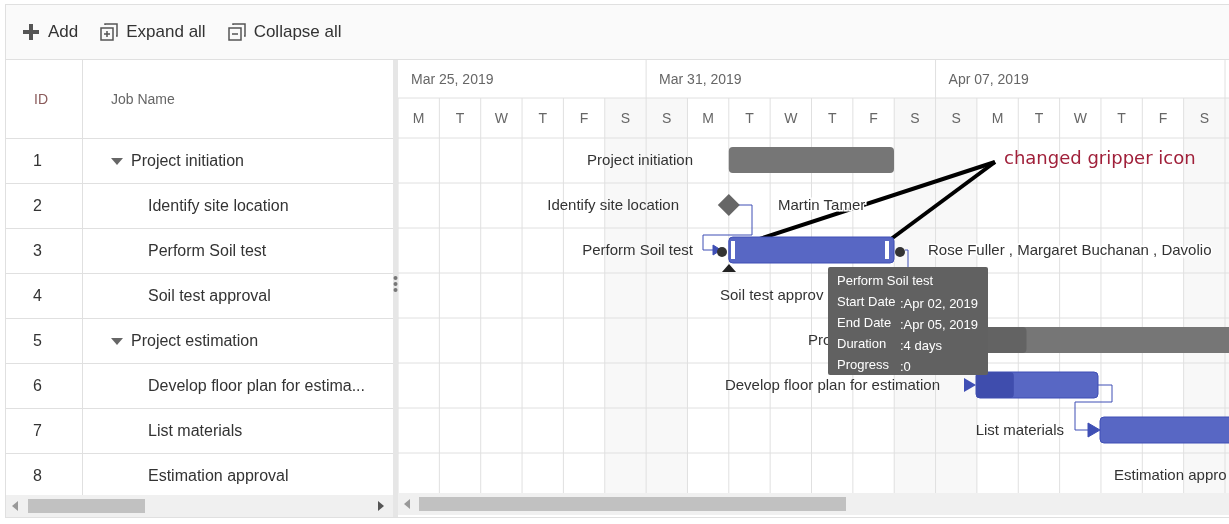 The height and width of the screenshot is (524, 1229). I want to click on task-label: Identify site location, so click(613, 204).